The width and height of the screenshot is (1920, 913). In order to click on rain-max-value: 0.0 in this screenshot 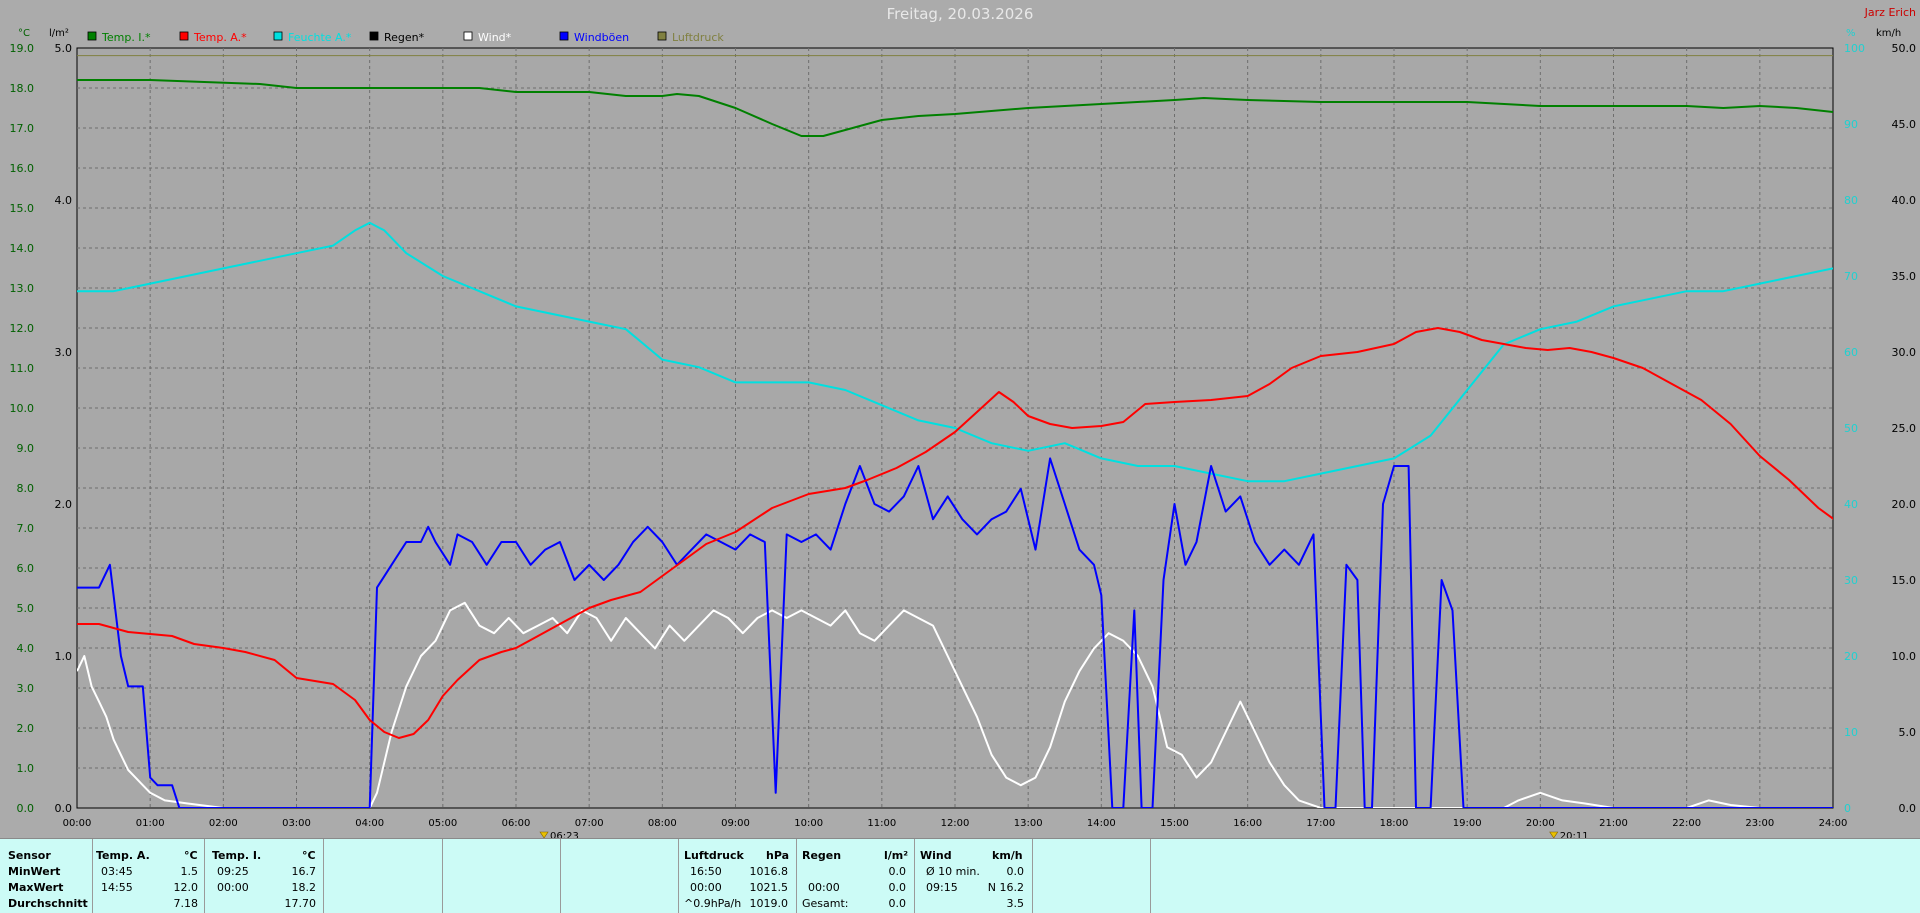, I will do `click(897, 887)`.